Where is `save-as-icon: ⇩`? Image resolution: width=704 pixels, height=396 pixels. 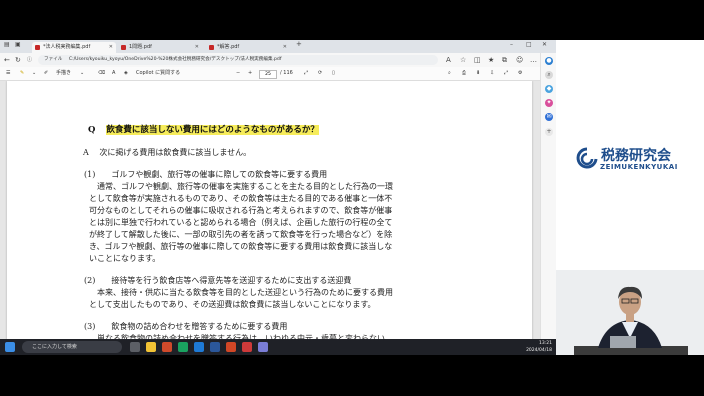
save-as-icon: ⇩ is located at coordinates (492, 73).